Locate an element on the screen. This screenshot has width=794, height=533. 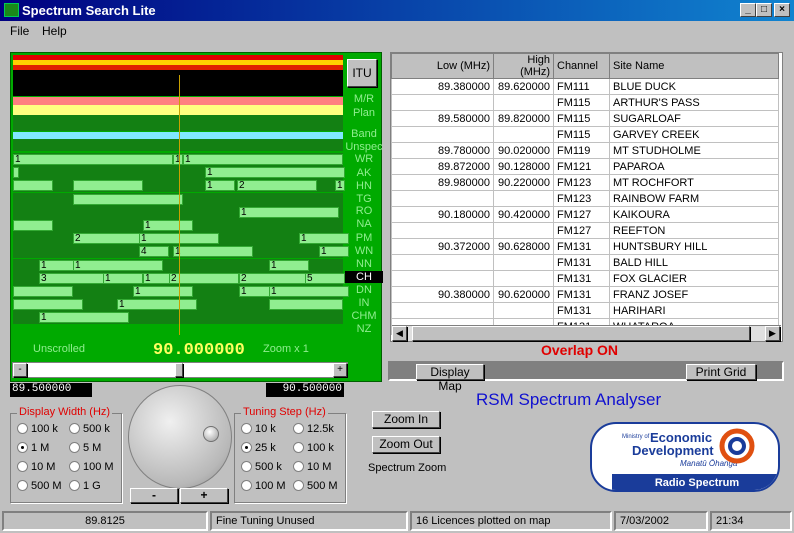
col-high: High (MHz) is located at coordinates (523, 66).